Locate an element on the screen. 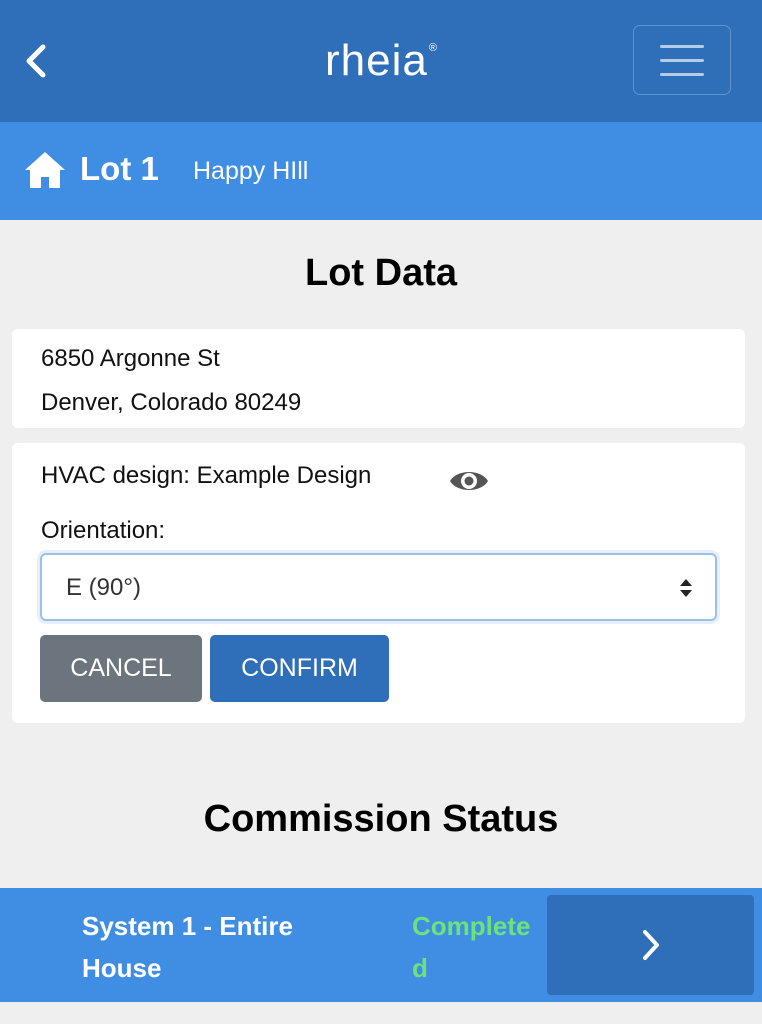 The width and height of the screenshot is (762, 1024). chevron-right-icon is located at coordinates (650, 945).